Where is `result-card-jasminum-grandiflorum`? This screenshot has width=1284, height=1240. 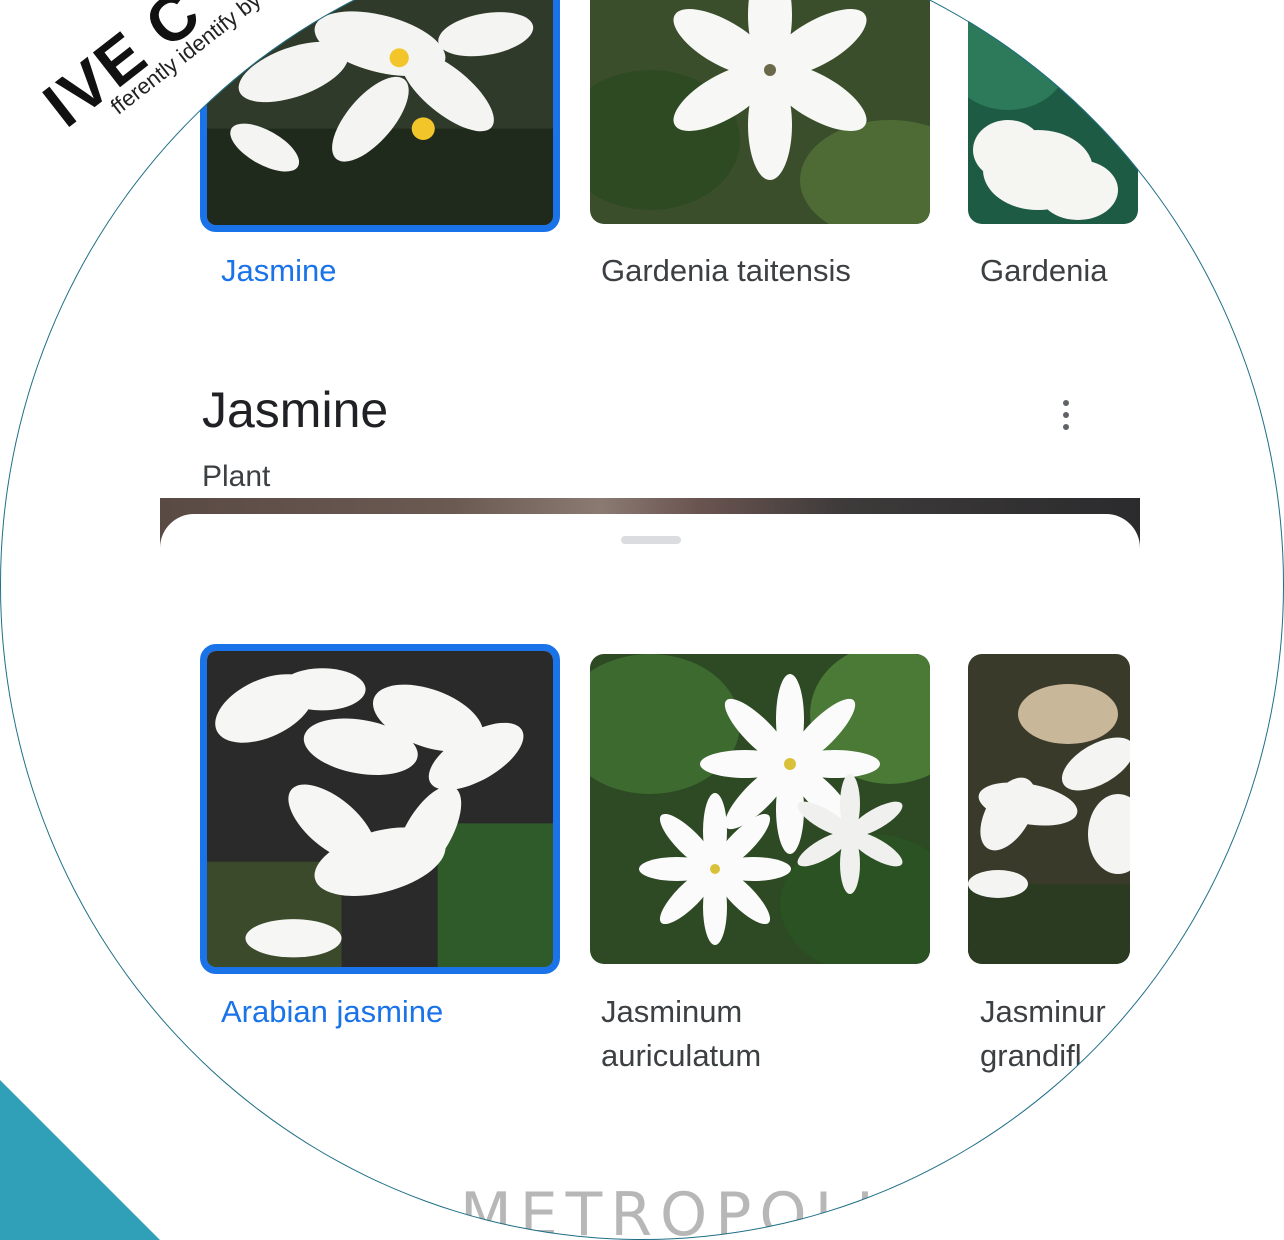
result-card-jasminum-grandiflorum is located at coordinates (1049, 809).